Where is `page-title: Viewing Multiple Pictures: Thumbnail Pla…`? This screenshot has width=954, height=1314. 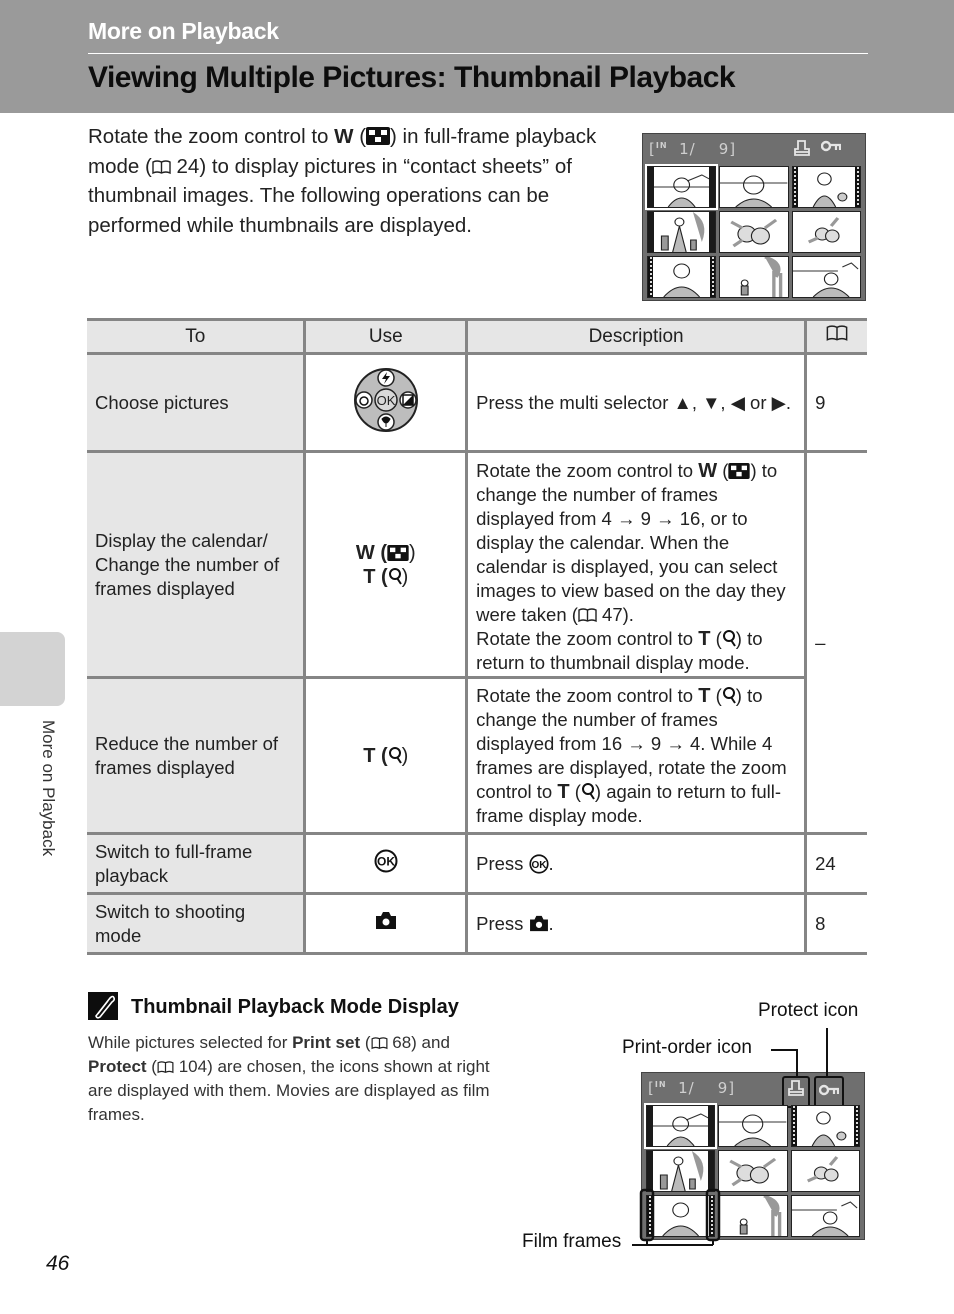 page-title: Viewing Multiple Pictures: Thumbnail Pla… is located at coordinates (412, 77).